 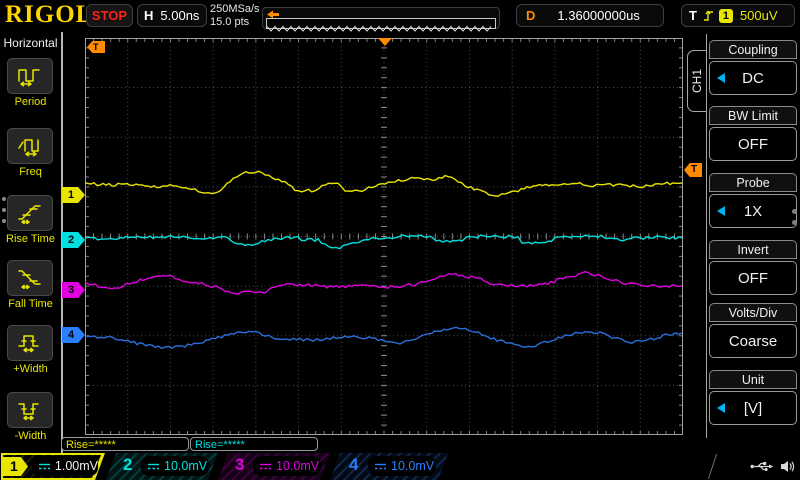 What do you see at coordinates (708, 15) in the screenshot?
I see `rising-edge-trigger-icon` at bounding box center [708, 15].